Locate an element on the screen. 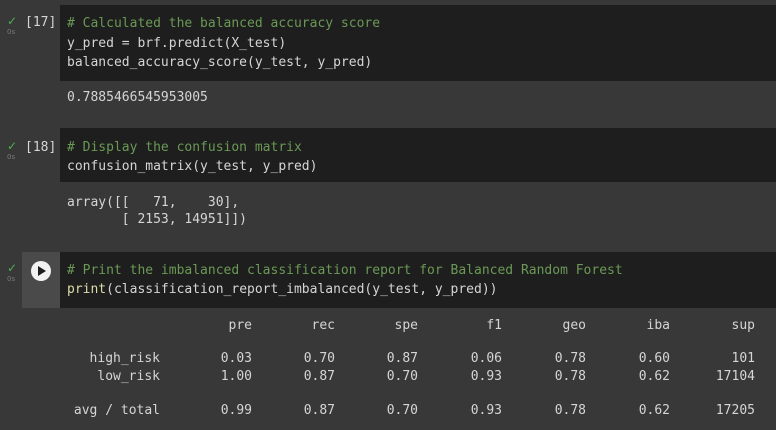 The height and width of the screenshot is (430, 776). report-header: iba is located at coordinates (658, 325).